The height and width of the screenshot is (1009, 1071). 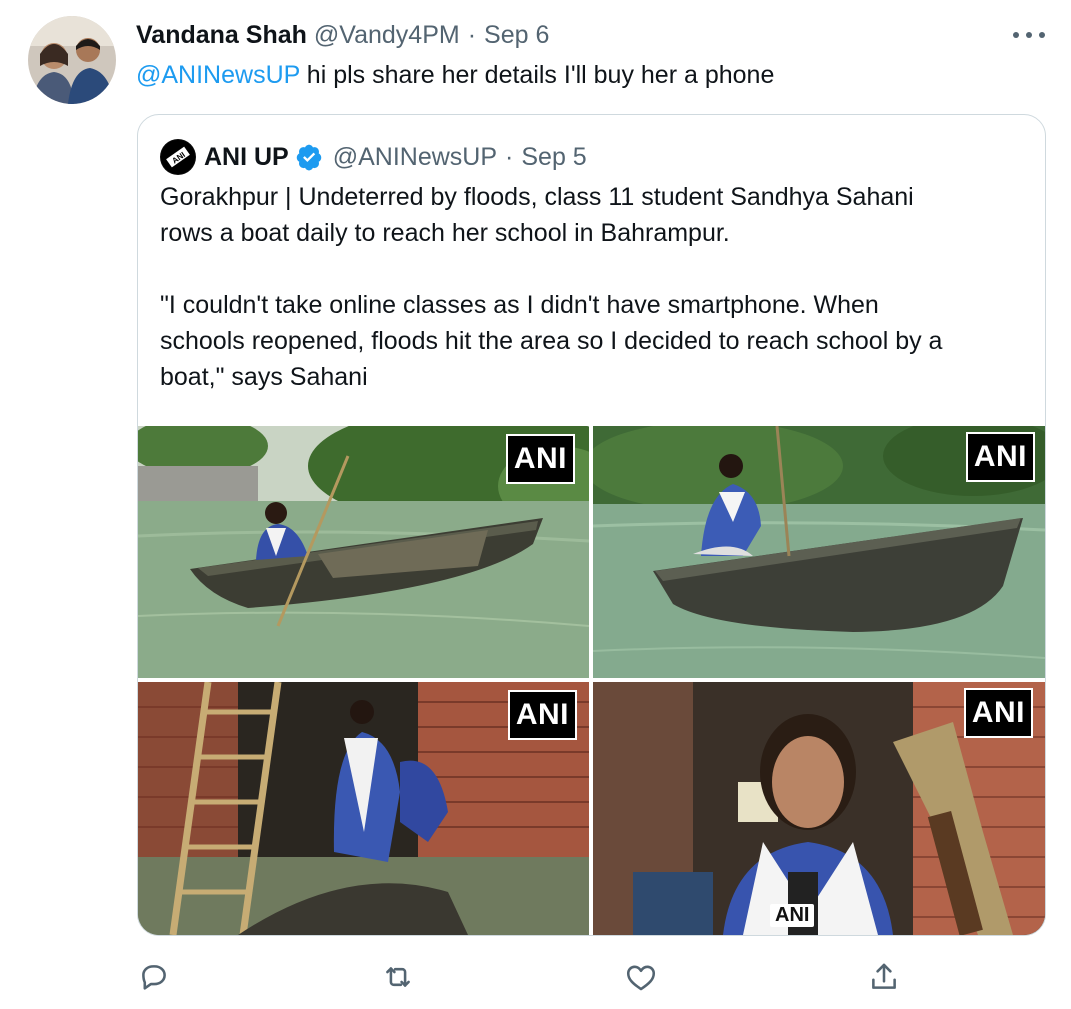 What do you see at coordinates (308, 157) in the screenshot?
I see `verified-badge-icon` at bounding box center [308, 157].